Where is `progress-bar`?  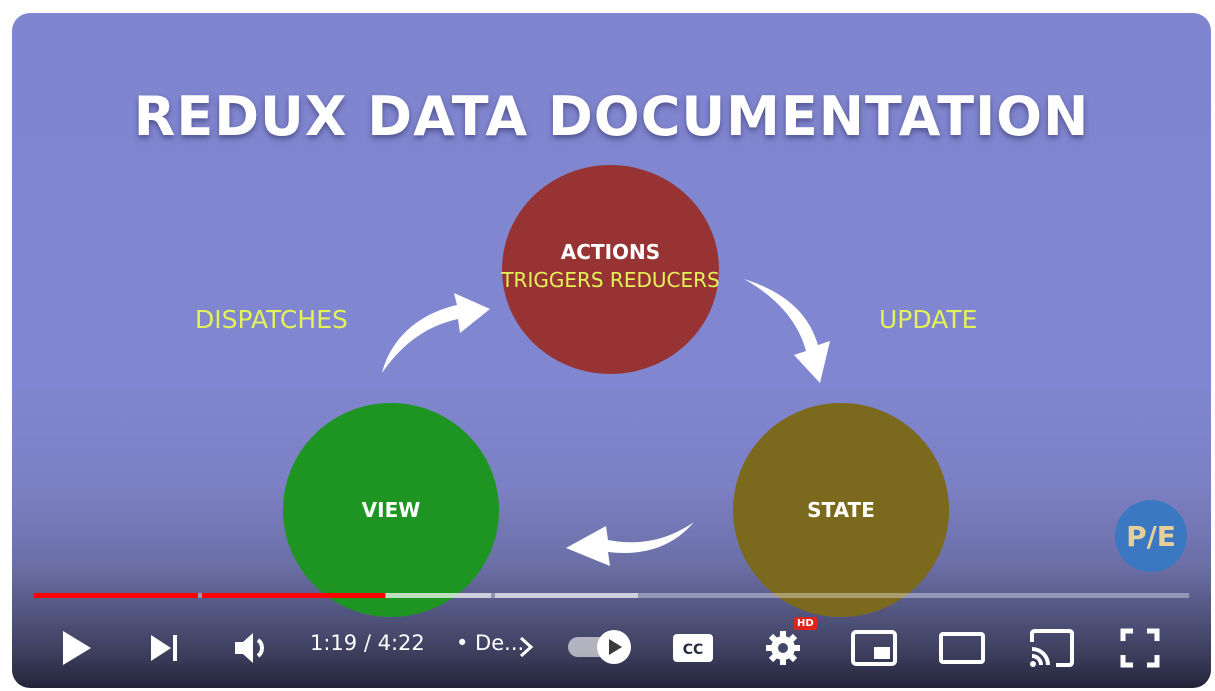
progress-bar is located at coordinates (611, 595).